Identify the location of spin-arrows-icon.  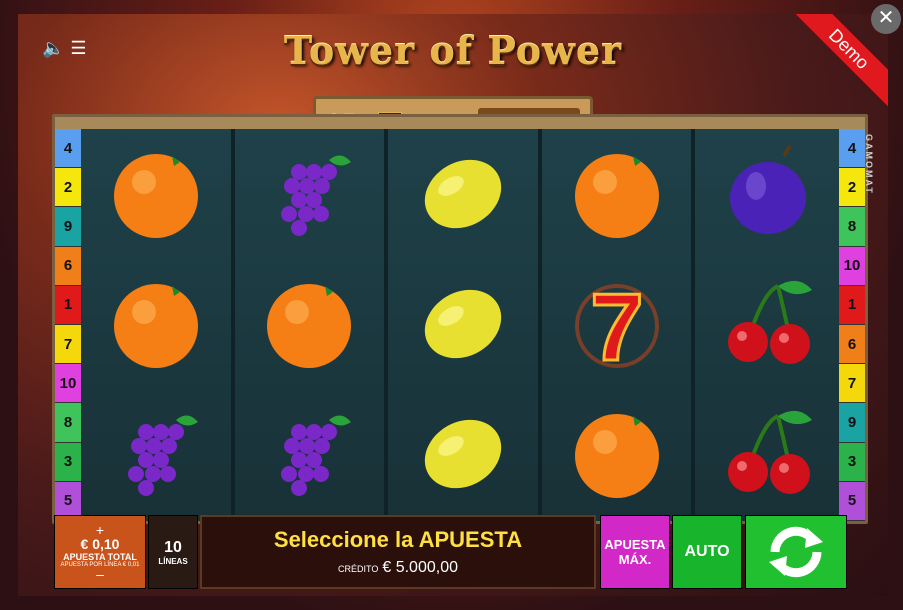
(796, 552).